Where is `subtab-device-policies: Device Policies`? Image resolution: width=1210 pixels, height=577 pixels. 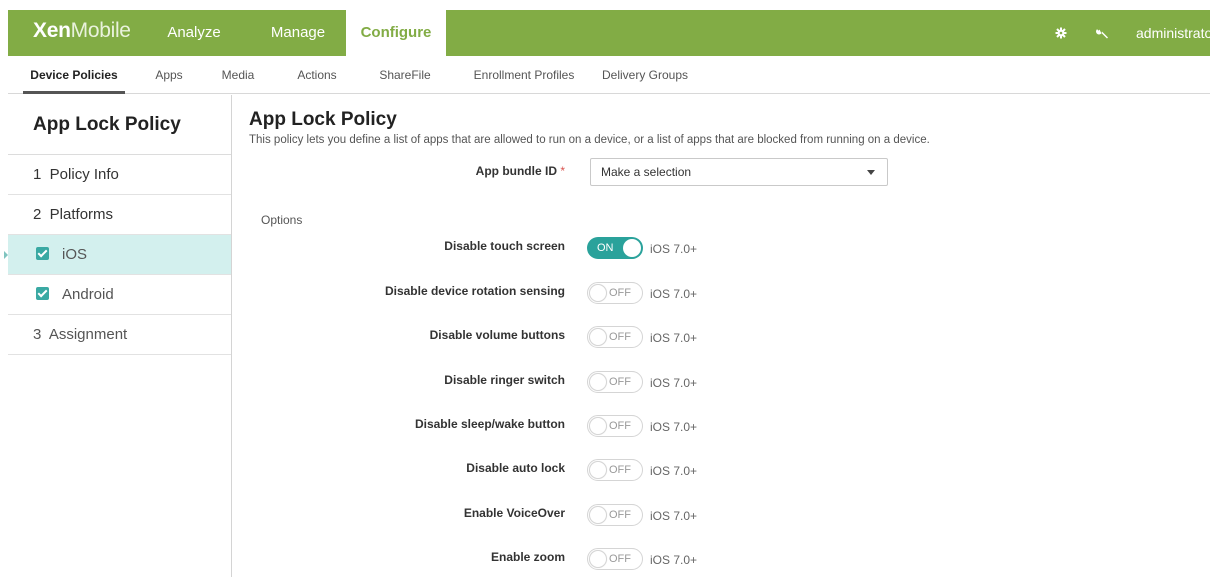 subtab-device-policies: Device Policies is located at coordinates (74, 75).